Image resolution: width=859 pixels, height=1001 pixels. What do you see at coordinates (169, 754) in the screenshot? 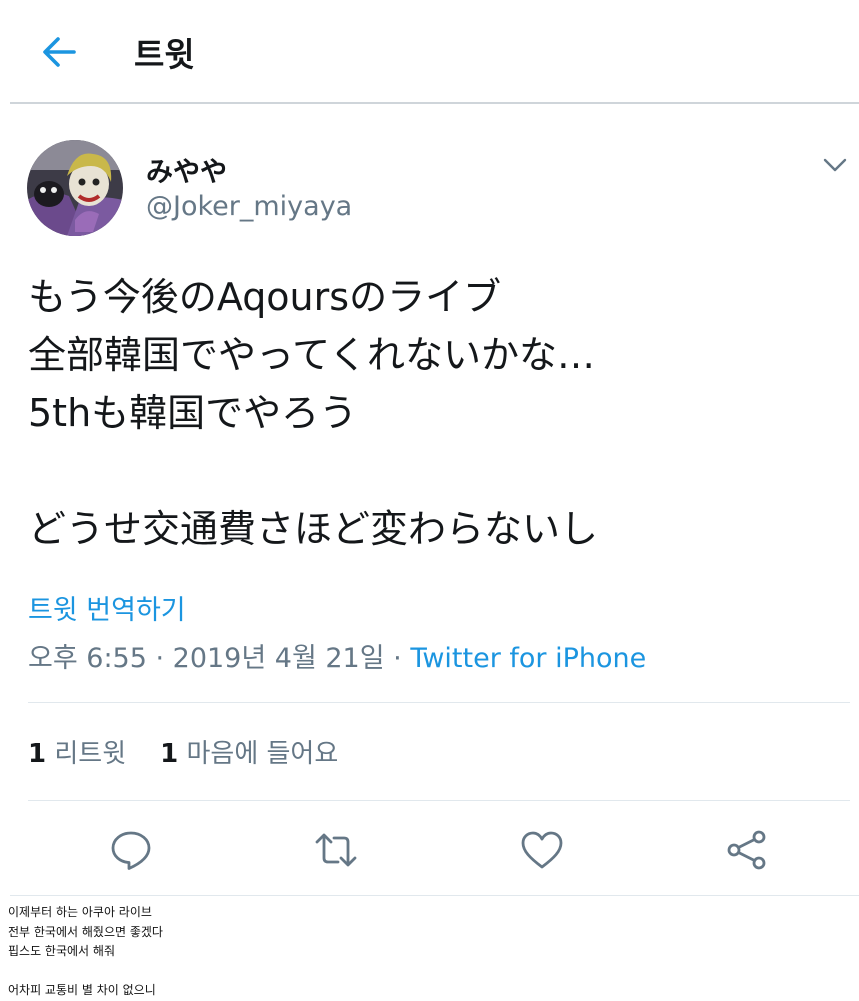
I see `likes-count: 1` at bounding box center [169, 754].